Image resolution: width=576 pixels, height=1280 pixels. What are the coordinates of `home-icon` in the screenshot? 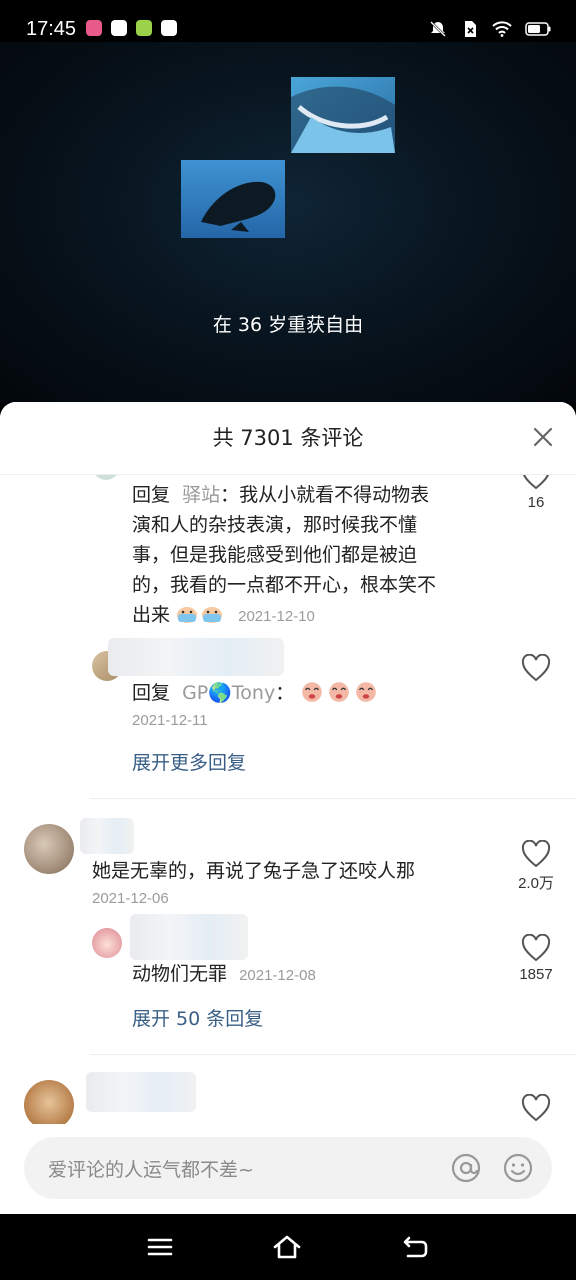 It's located at (287, 1247).